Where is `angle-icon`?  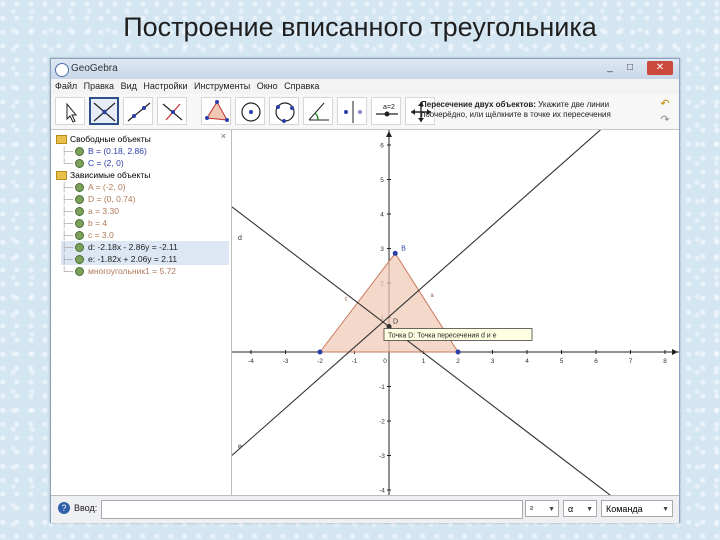 angle-icon is located at coordinates (318, 111).